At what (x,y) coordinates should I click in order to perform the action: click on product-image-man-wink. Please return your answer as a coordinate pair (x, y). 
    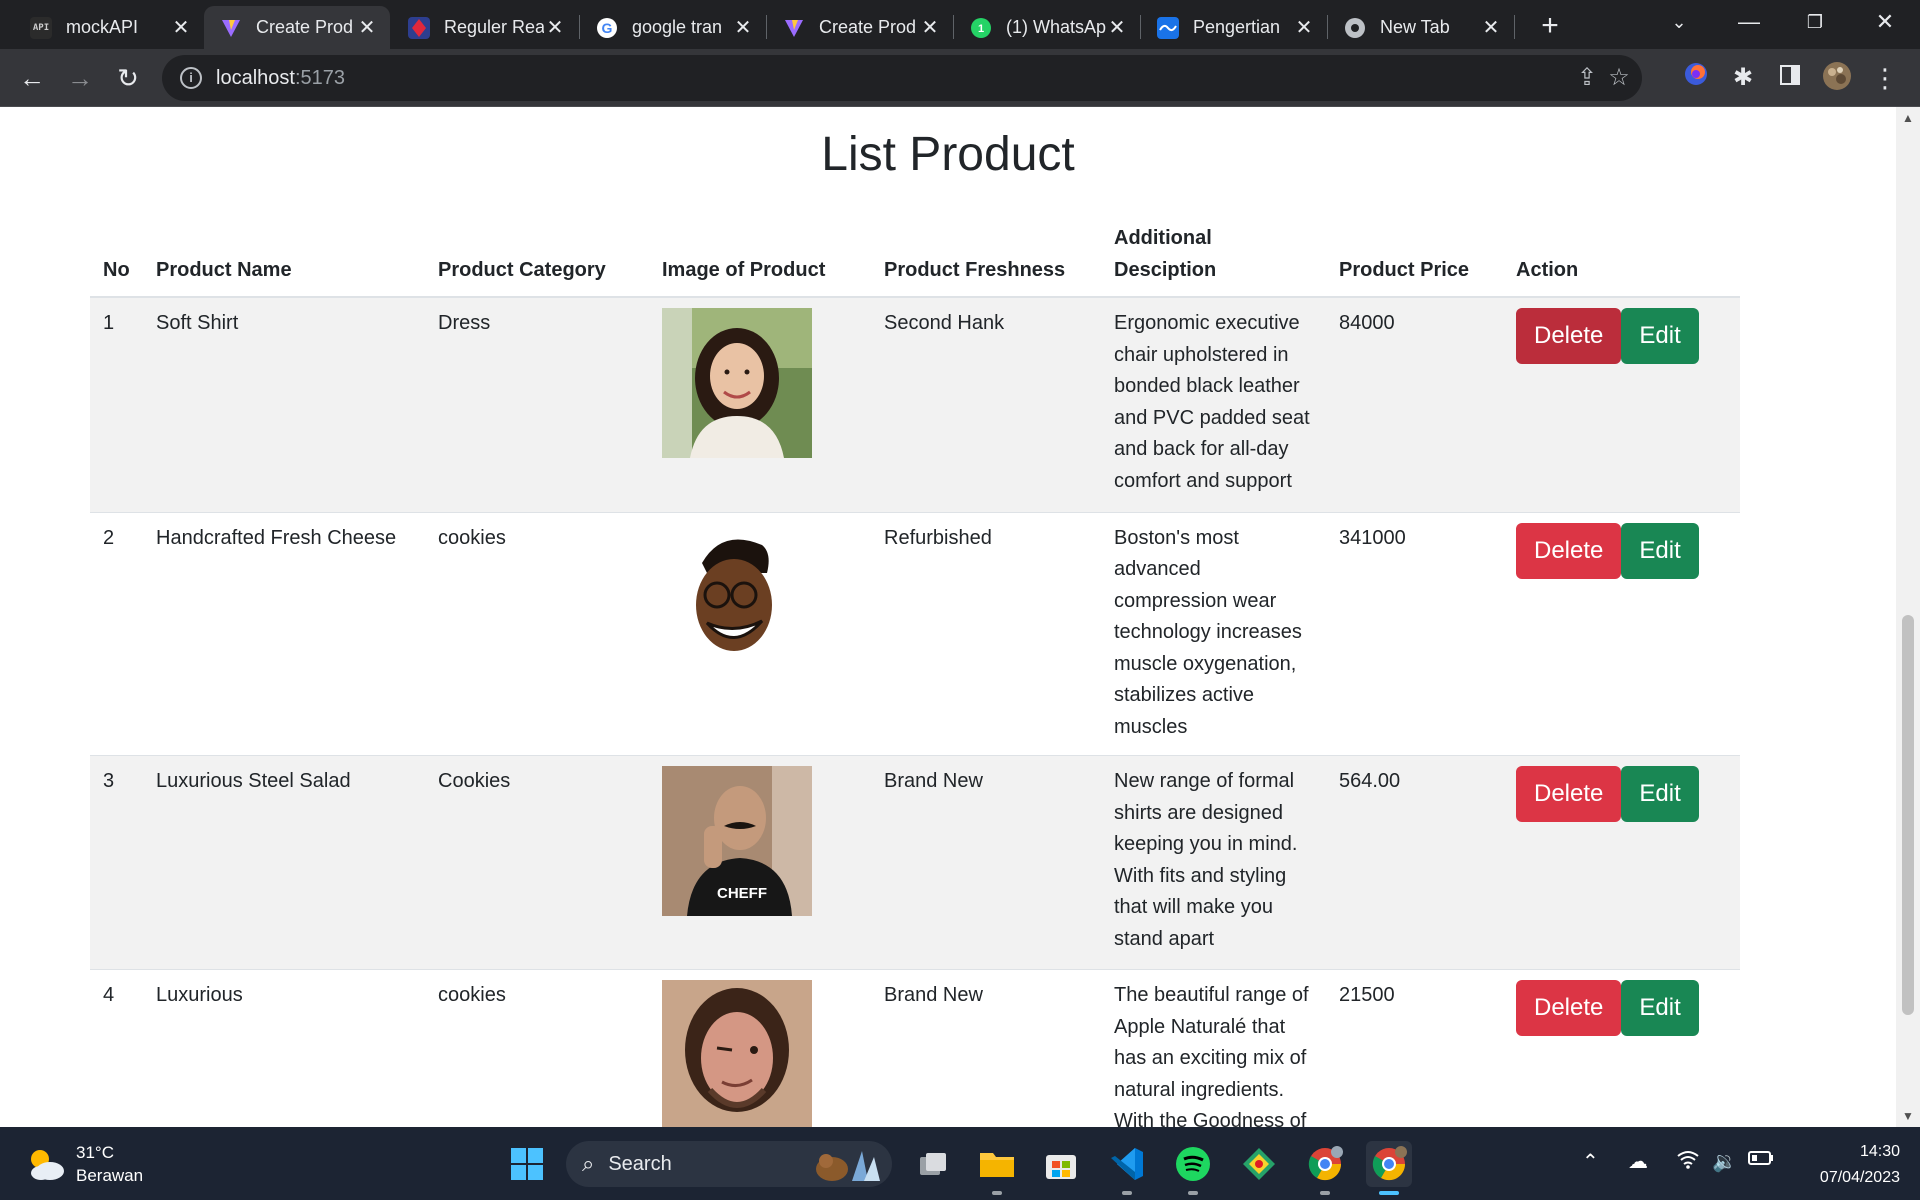
    Looking at the image, I should click on (737, 1053).